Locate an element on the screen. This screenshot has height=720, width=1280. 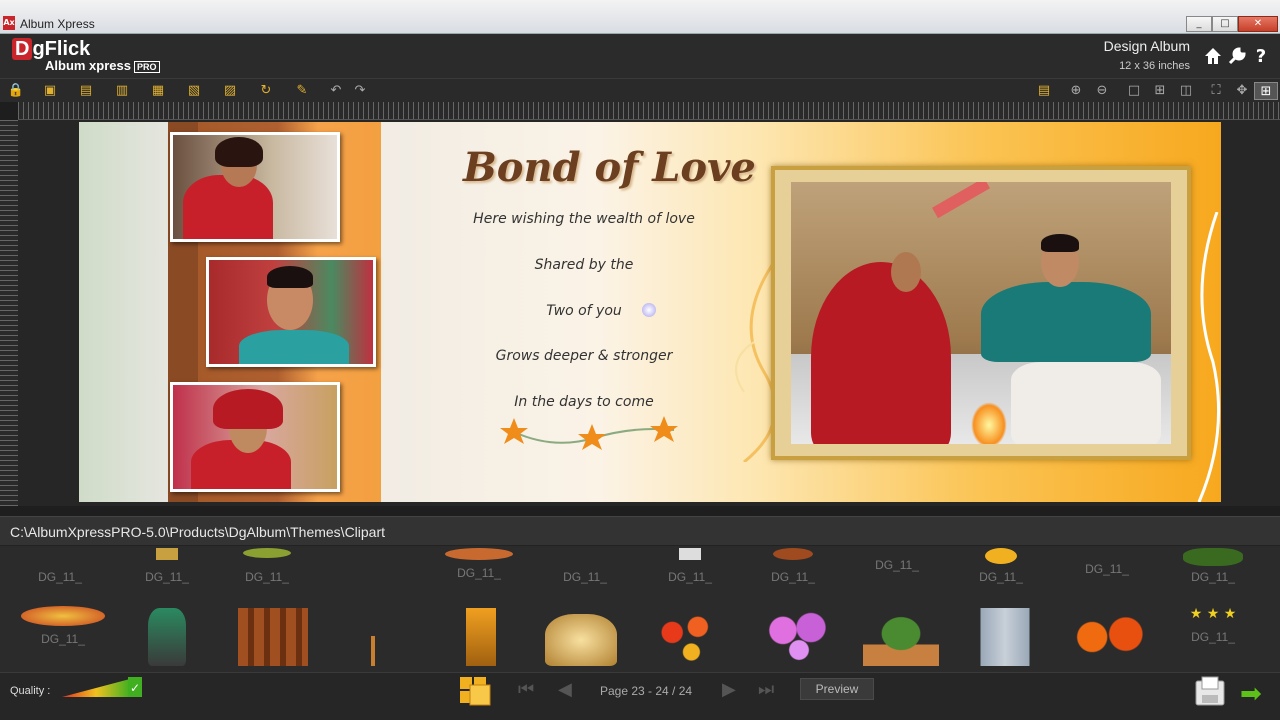
vertical-ruler is located at coordinates (9, 313).